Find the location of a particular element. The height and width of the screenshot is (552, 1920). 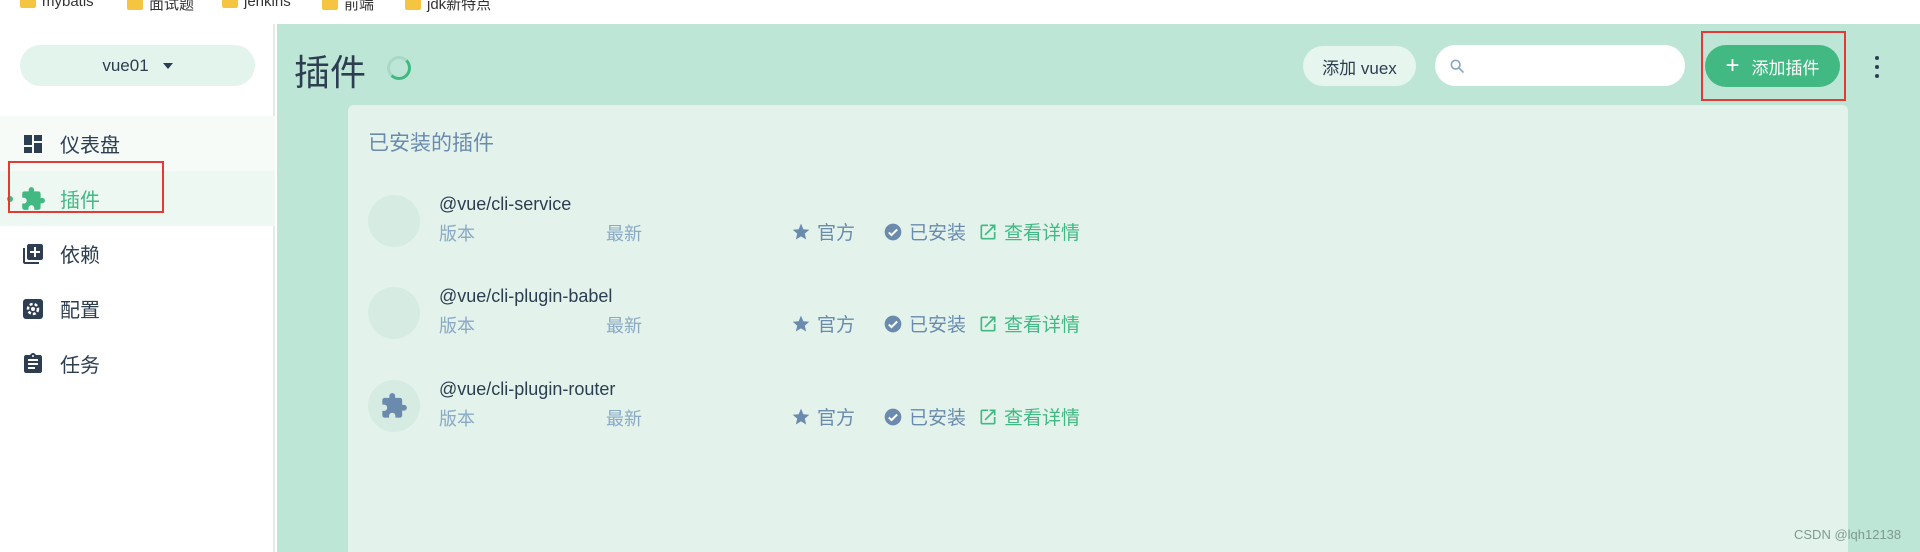

bookmark-frontend: 前端 is located at coordinates (348, 7).